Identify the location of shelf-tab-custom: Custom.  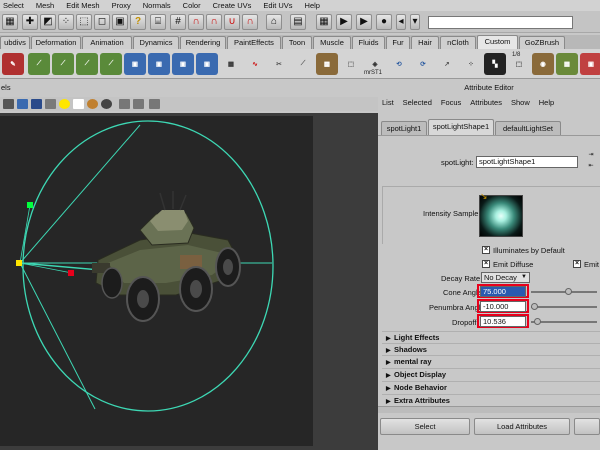
(497, 42).